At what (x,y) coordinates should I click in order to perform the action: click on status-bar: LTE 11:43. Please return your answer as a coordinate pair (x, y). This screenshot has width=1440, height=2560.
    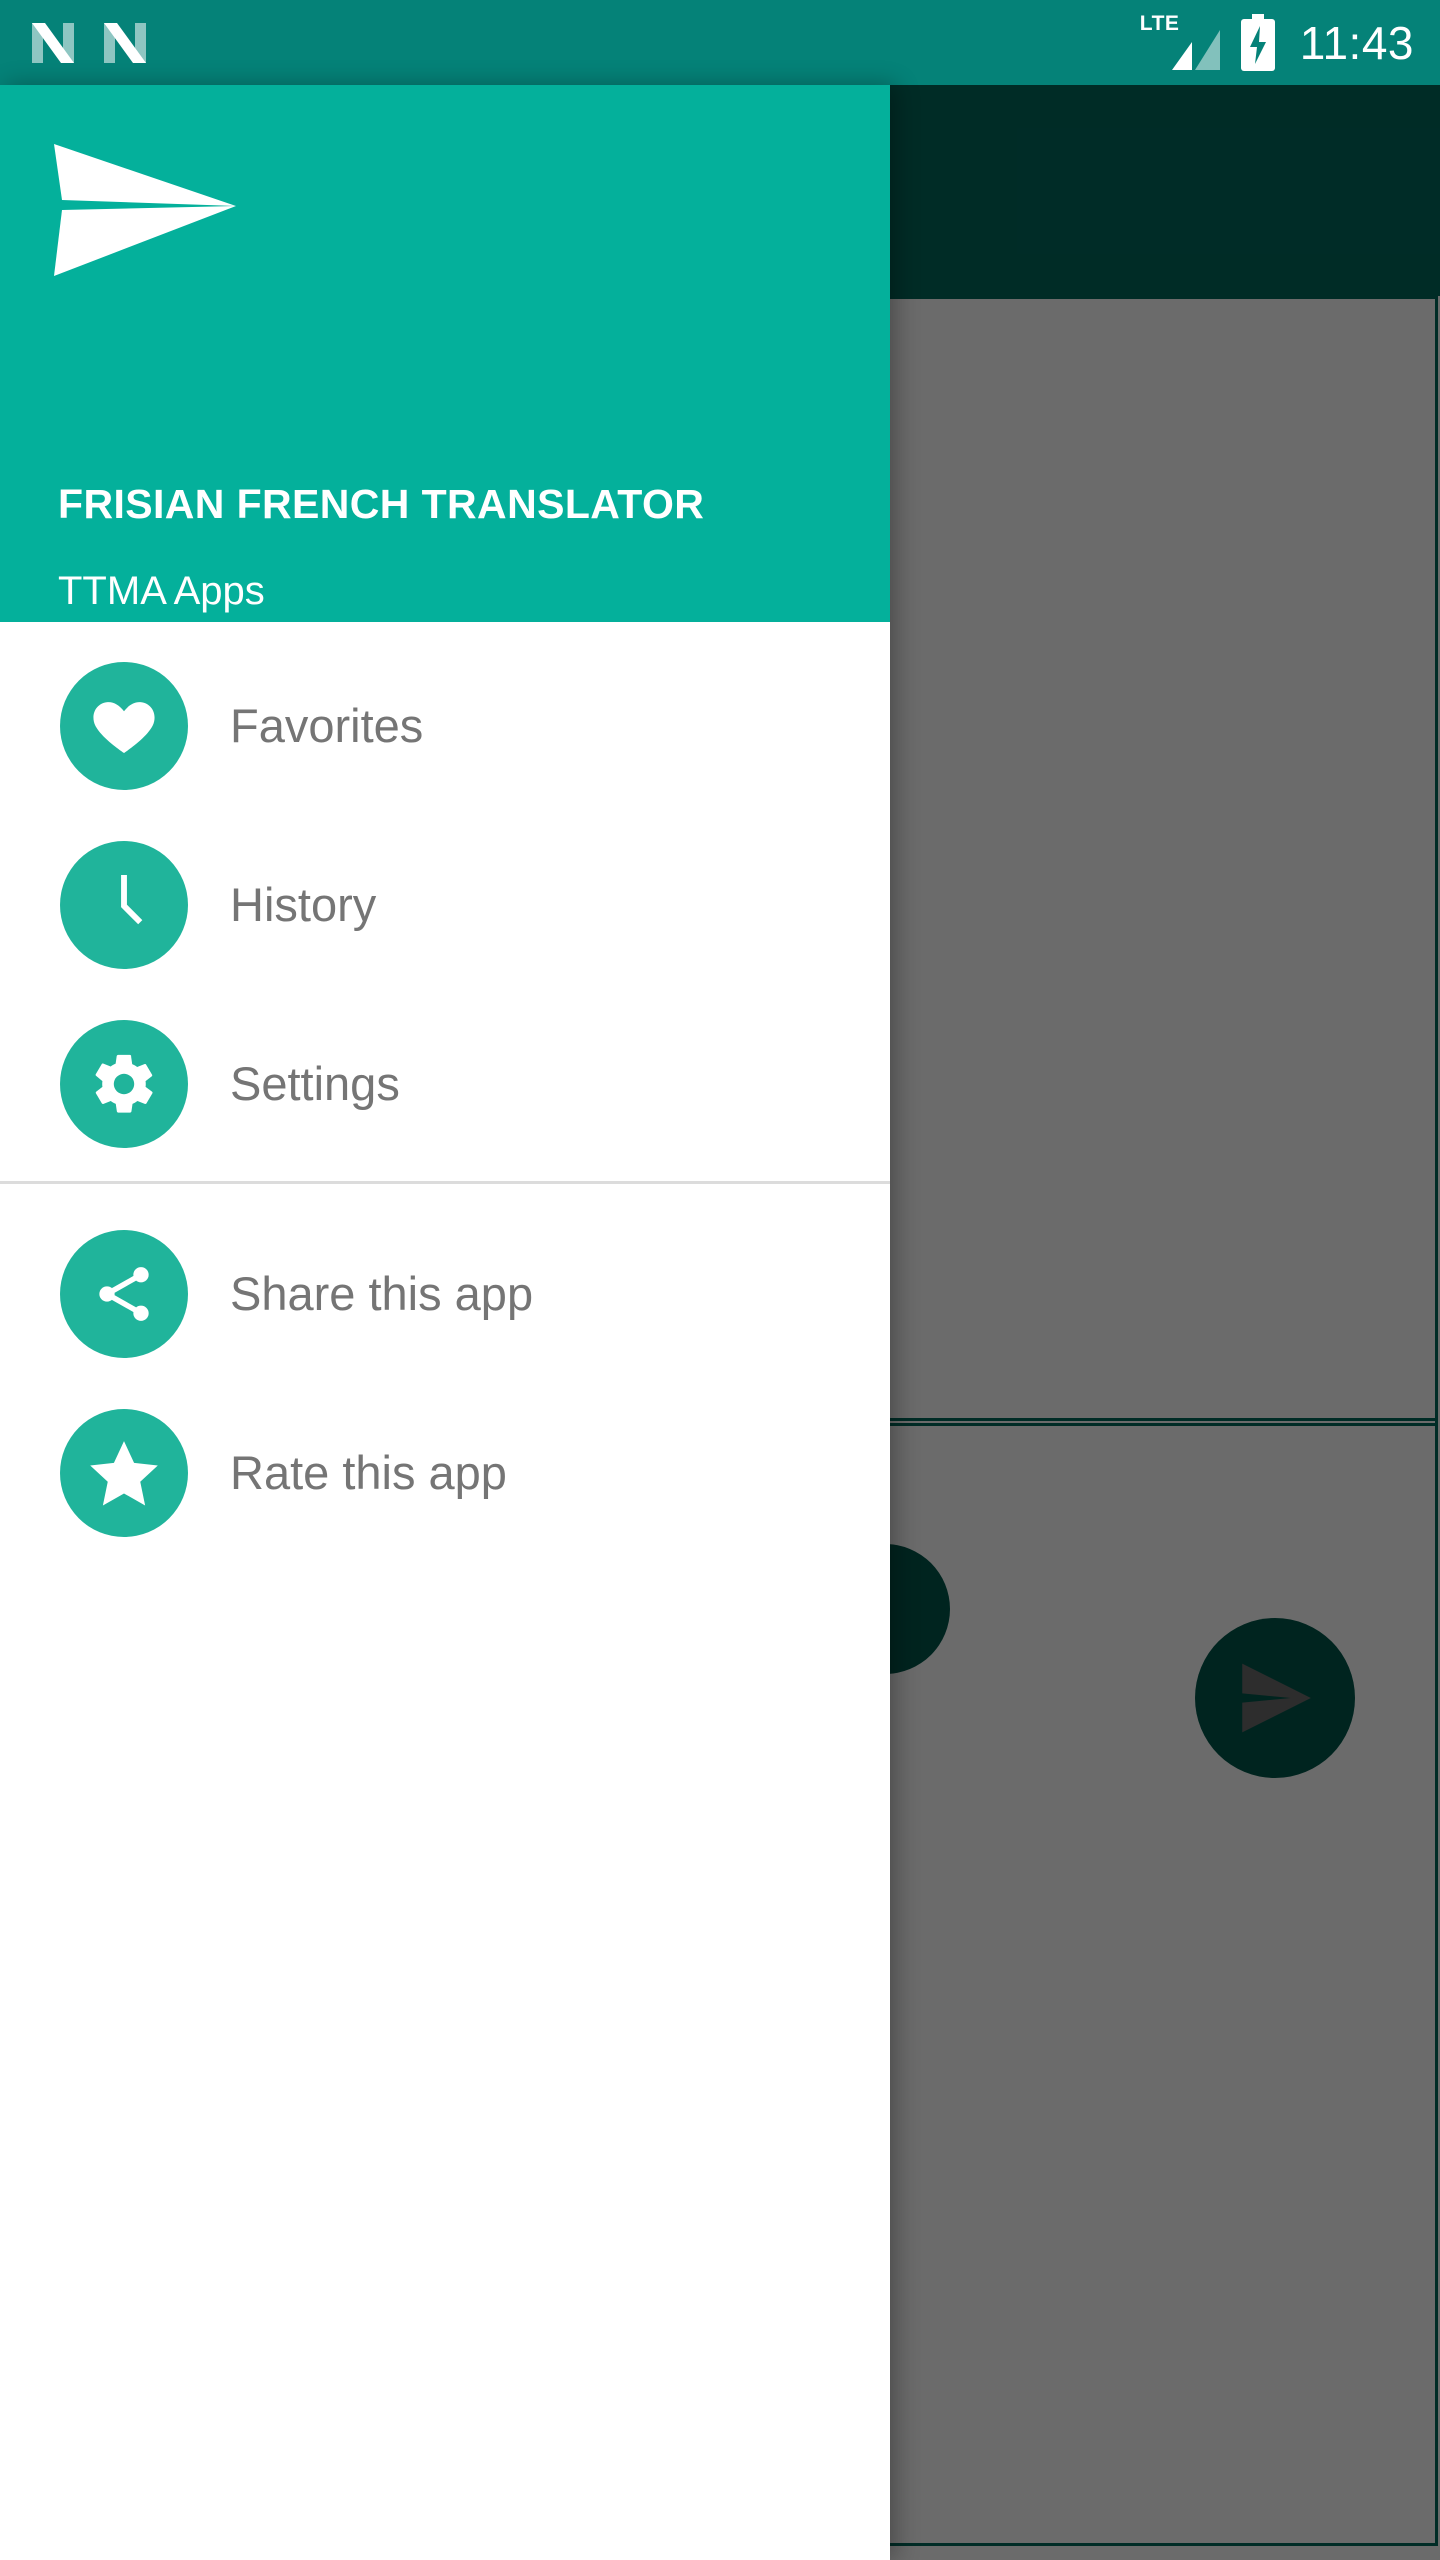
    Looking at the image, I should click on (720, 42).